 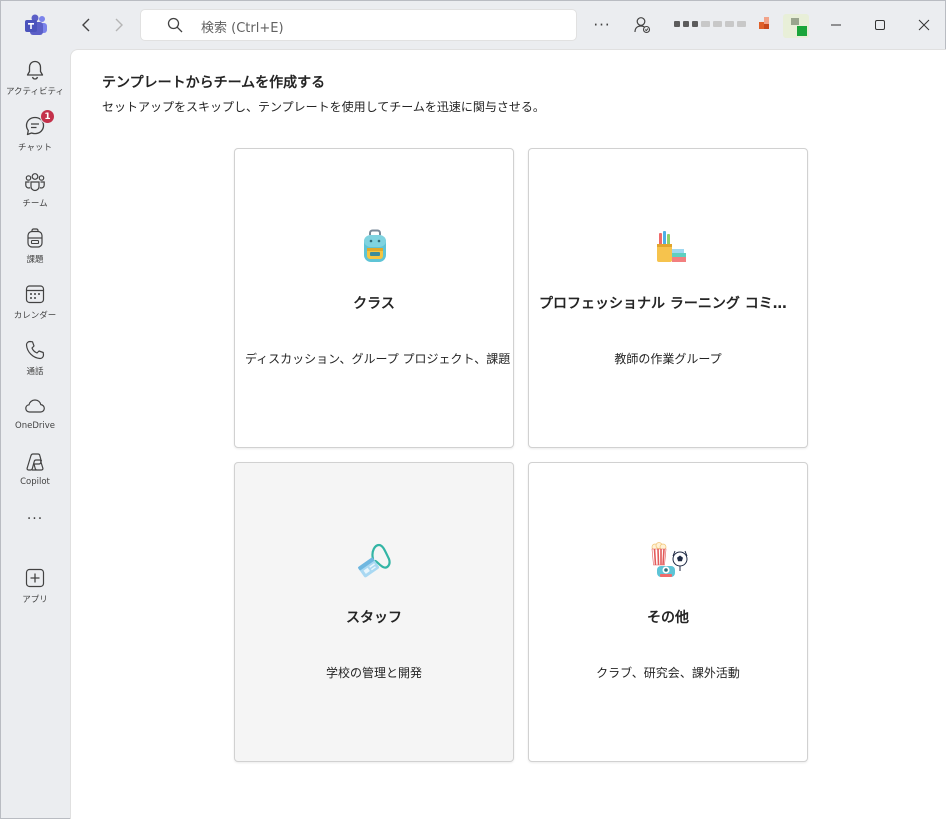 I want to click on search-placeholder: 検索 (Ctrl+E), so click(x=242, y=28).